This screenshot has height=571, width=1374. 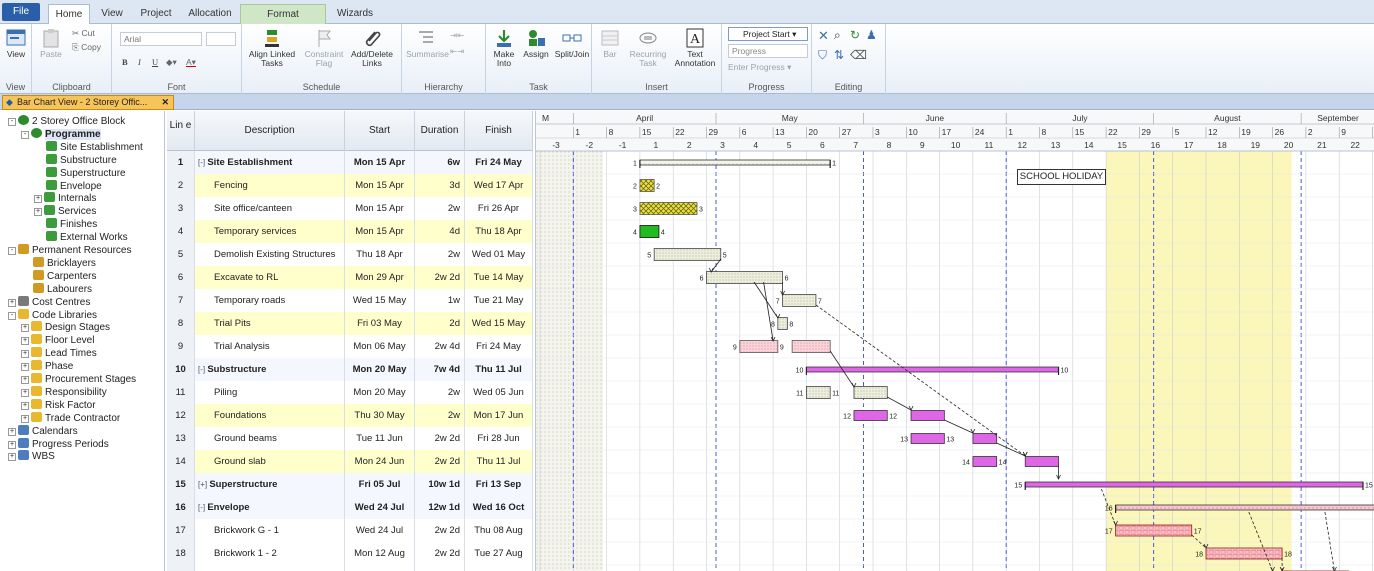 What do you see at coordinates (572, 43) in the screenshot?
I see `split-join-button: Split/Join` at bounding box center [572, 43].